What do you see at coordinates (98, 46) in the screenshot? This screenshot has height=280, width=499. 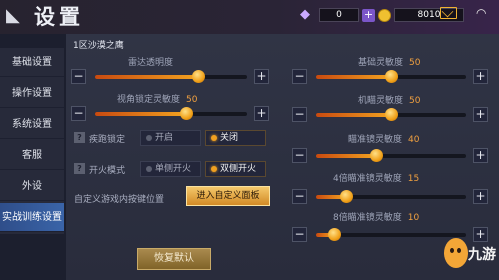 I see `section-title: 1区沙漠之鹰` at bounding box center [98, 46].